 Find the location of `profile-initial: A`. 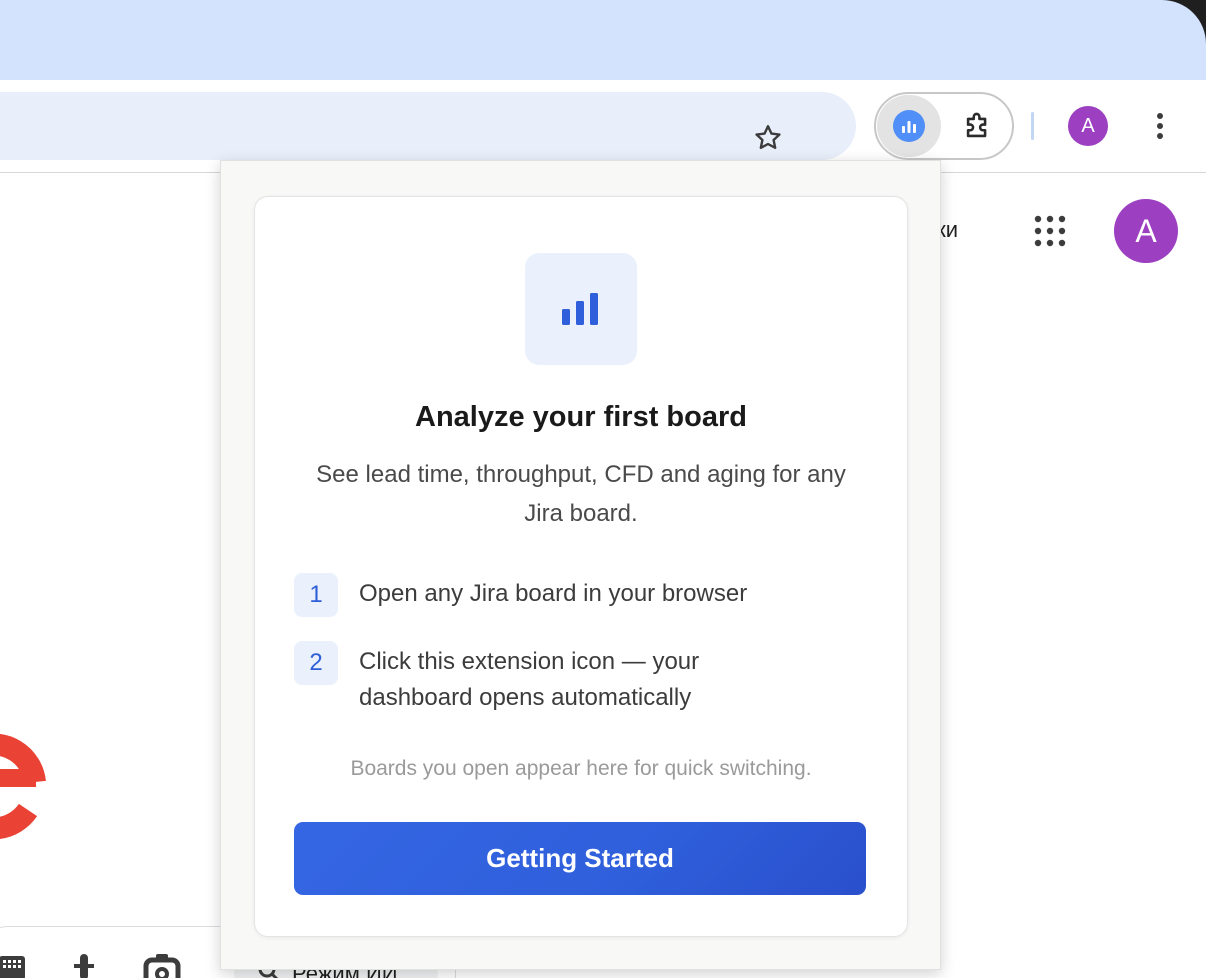

profile-initial: A is located at coordinates (1088, 125).